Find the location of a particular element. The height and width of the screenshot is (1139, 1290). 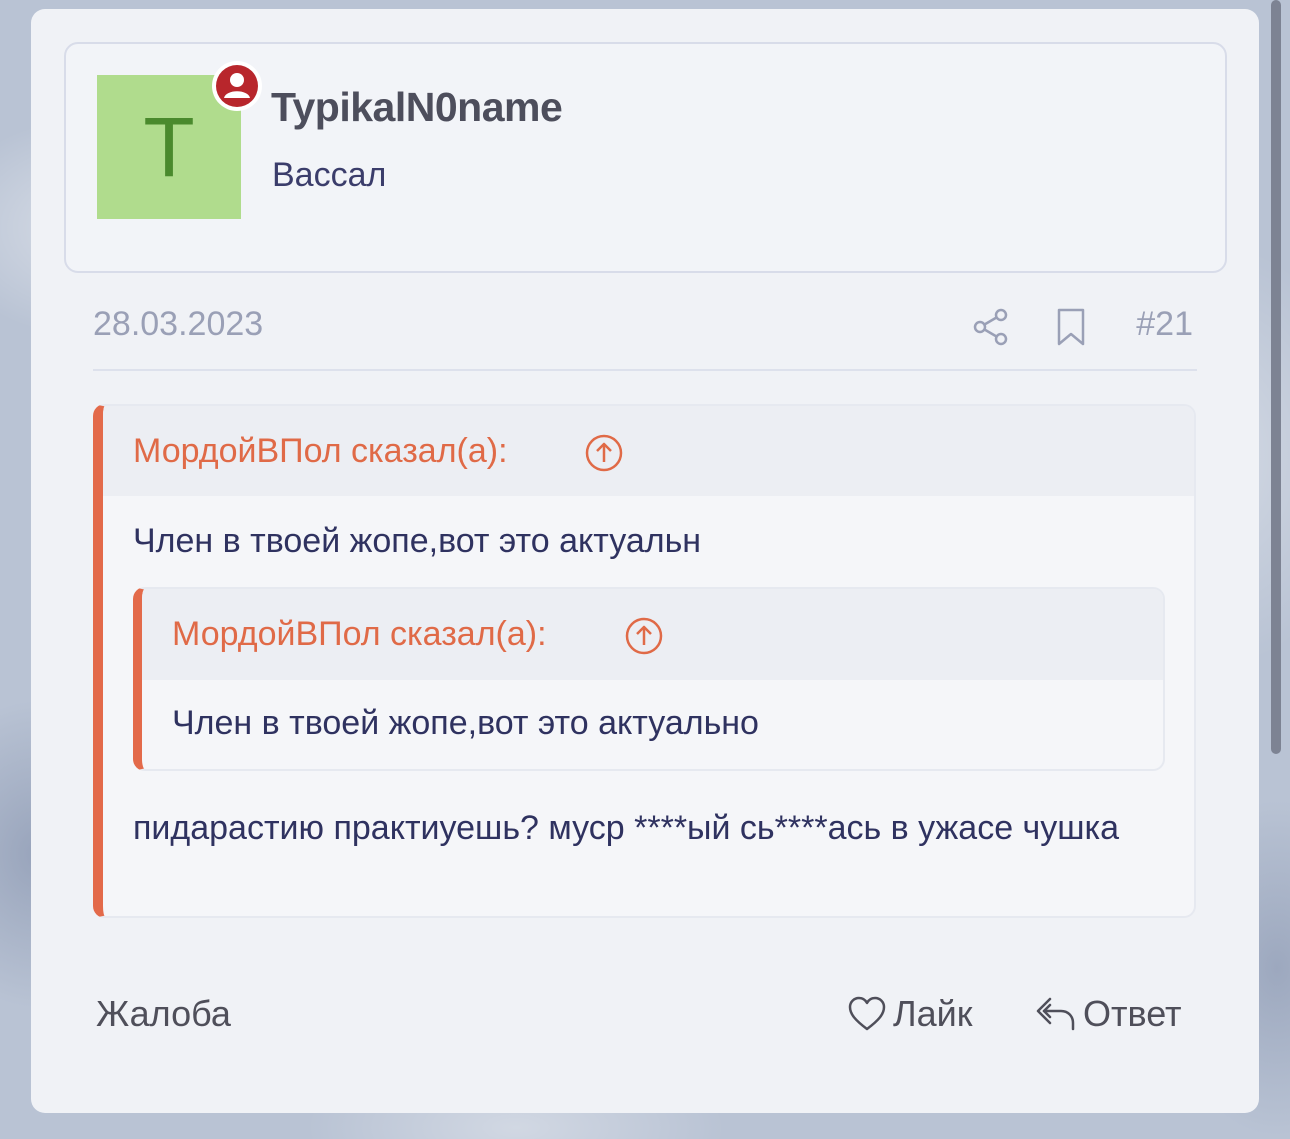

post-actions: Жалоба Лайк Ответ is located at coordinates (645, 1014).